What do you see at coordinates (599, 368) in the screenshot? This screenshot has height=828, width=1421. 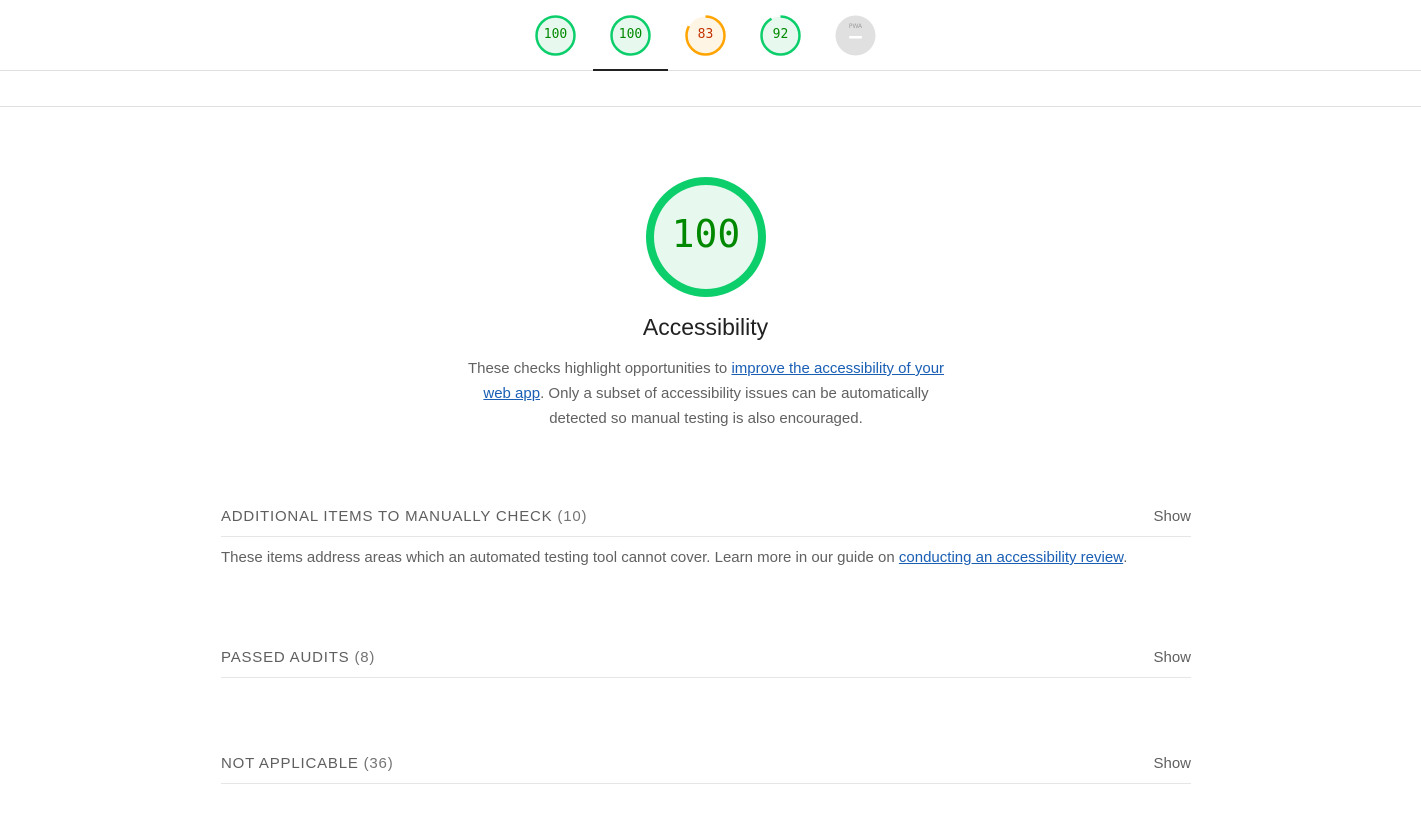 I see `category-description-text: These checks highlight opportunities to` at bounding box center [599, 368].